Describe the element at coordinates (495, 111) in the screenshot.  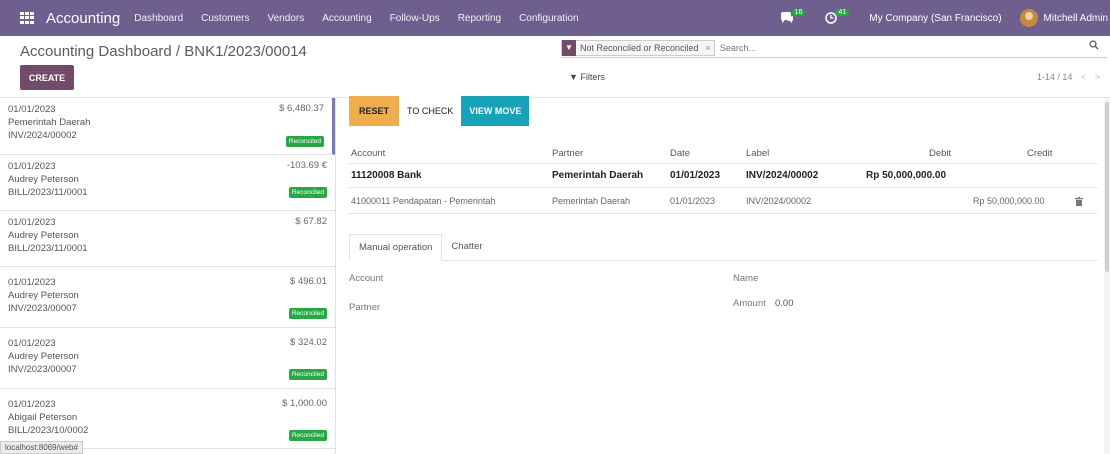
I see `view-move-button: VIEW MOVE` at that location.